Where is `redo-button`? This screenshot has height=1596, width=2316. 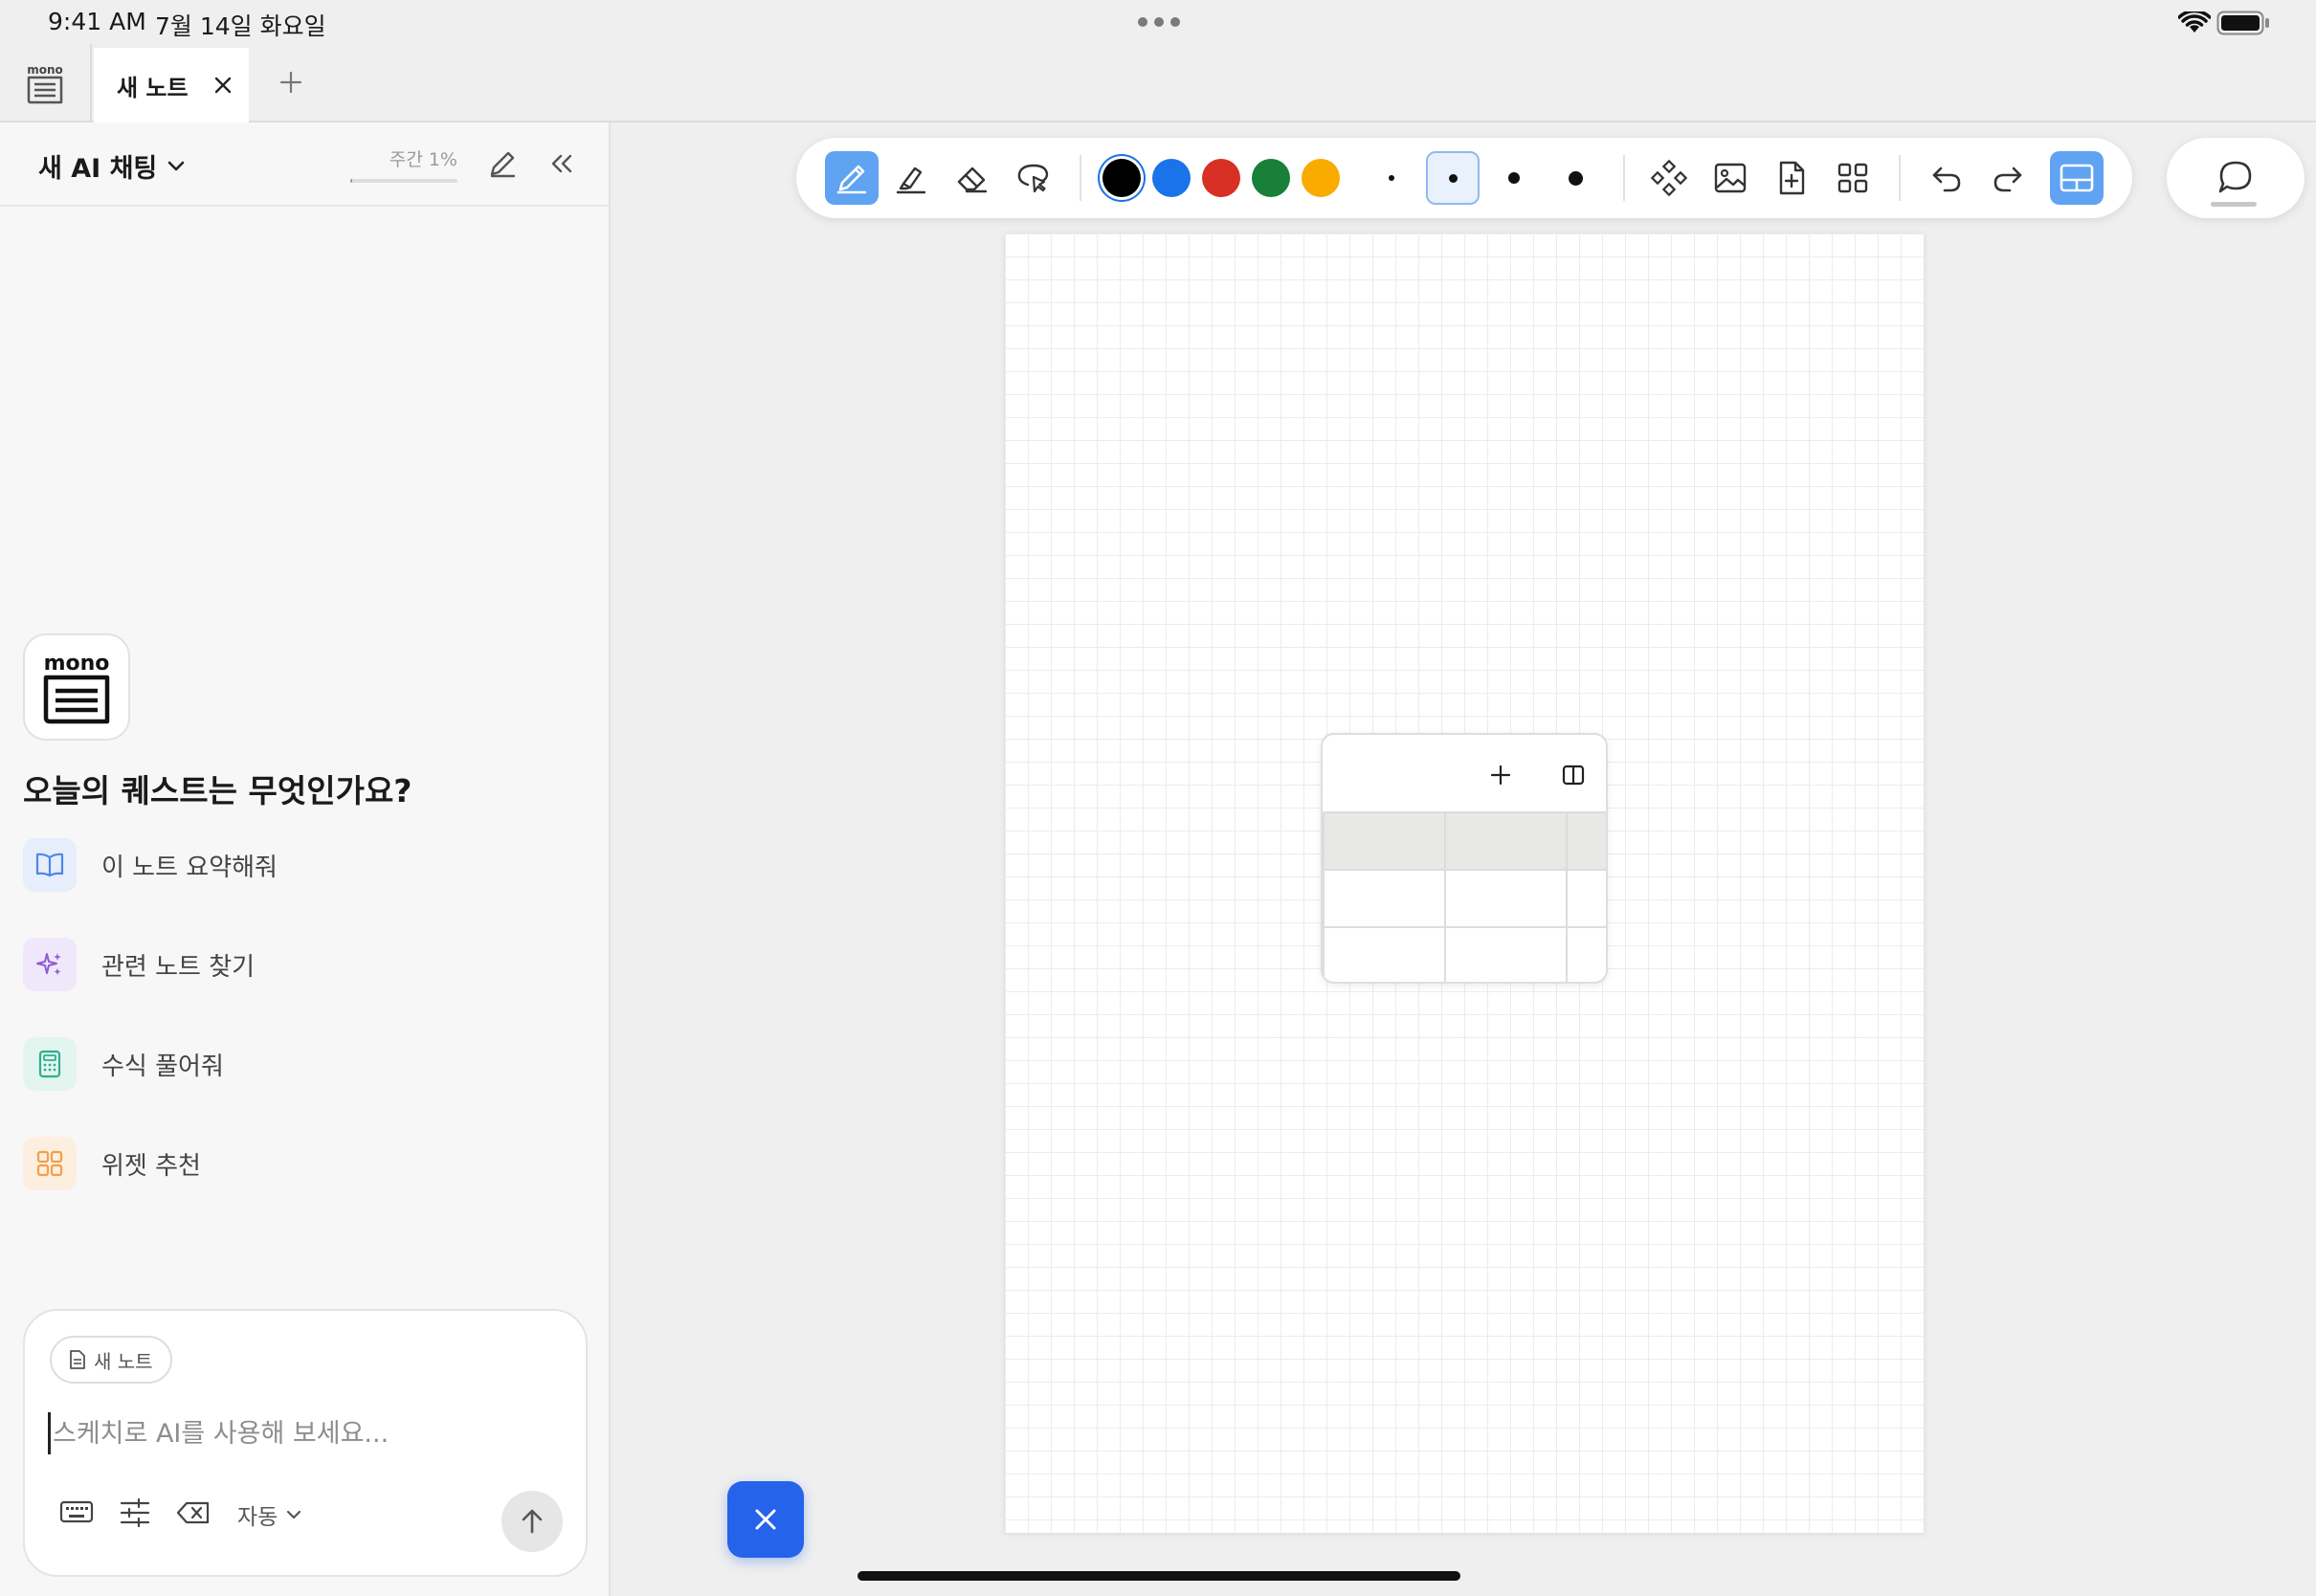 redo-button is located at coordinates (2008, 178).